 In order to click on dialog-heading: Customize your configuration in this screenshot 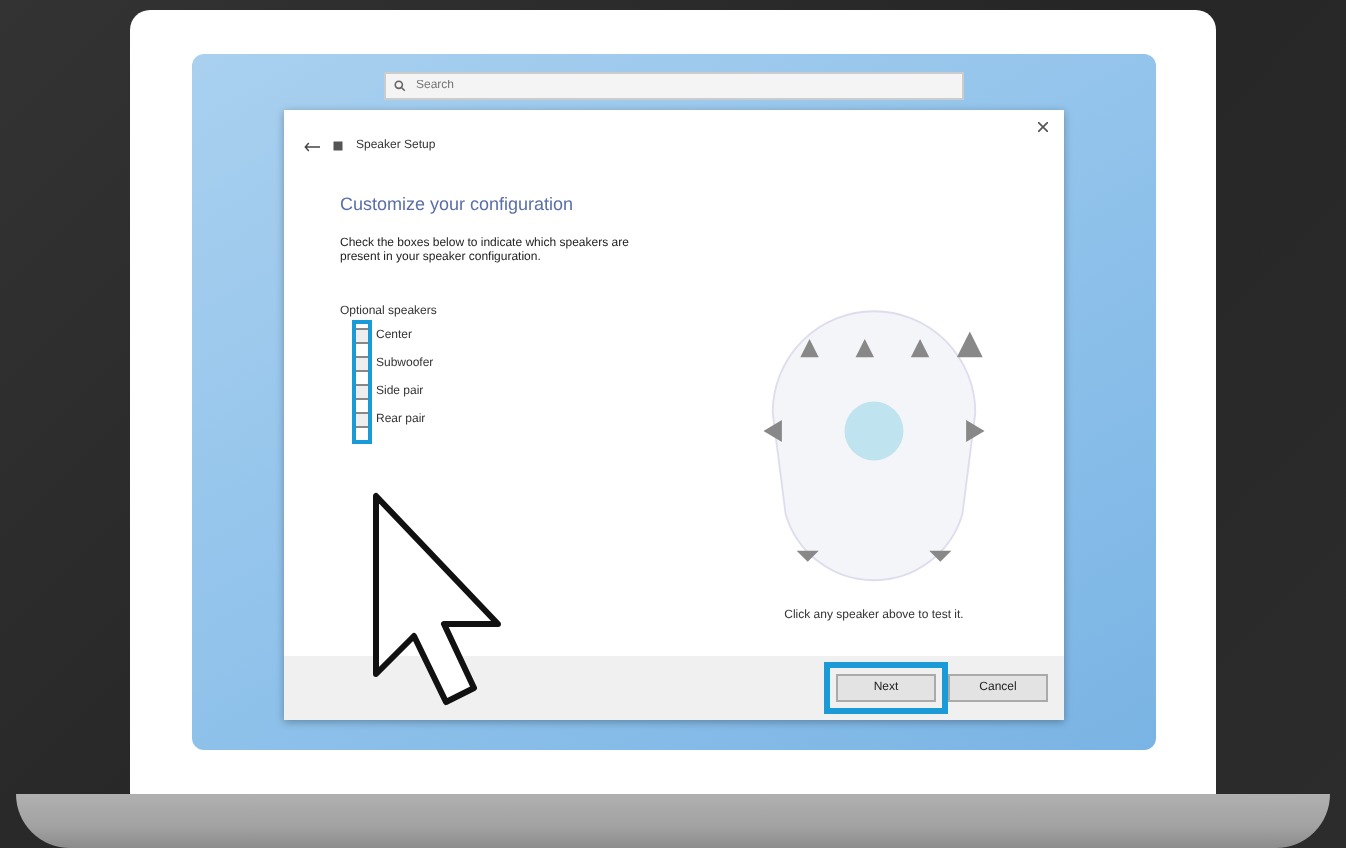, I will do `click(458, 204)`.